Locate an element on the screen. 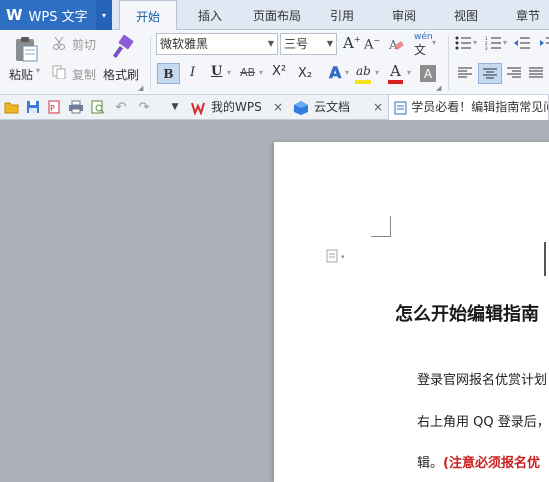 The width and height of the screenshot is (549, 482). doc-tab-my-wps: 我的WPS × is located at coordinates (236, 107).